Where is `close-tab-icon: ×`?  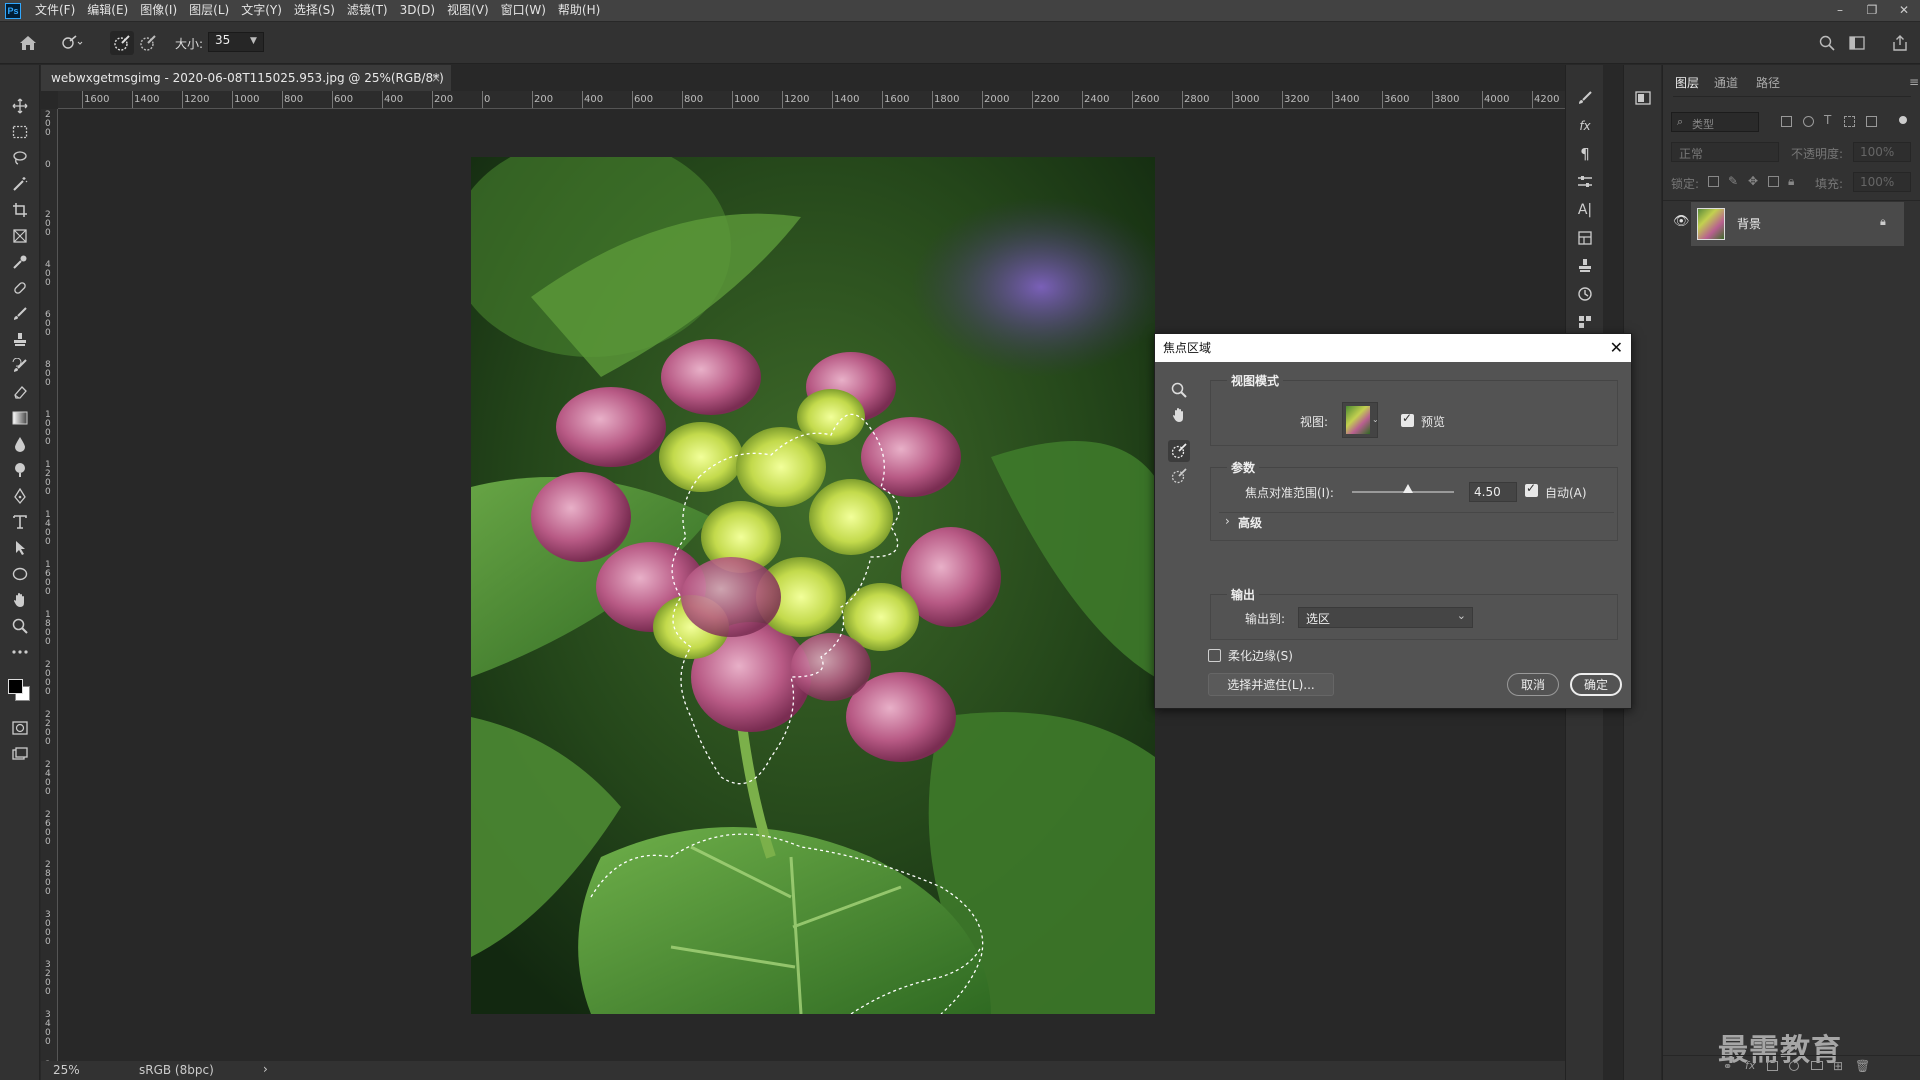 close-tab-icon: × is located at coordinates (436, 78).